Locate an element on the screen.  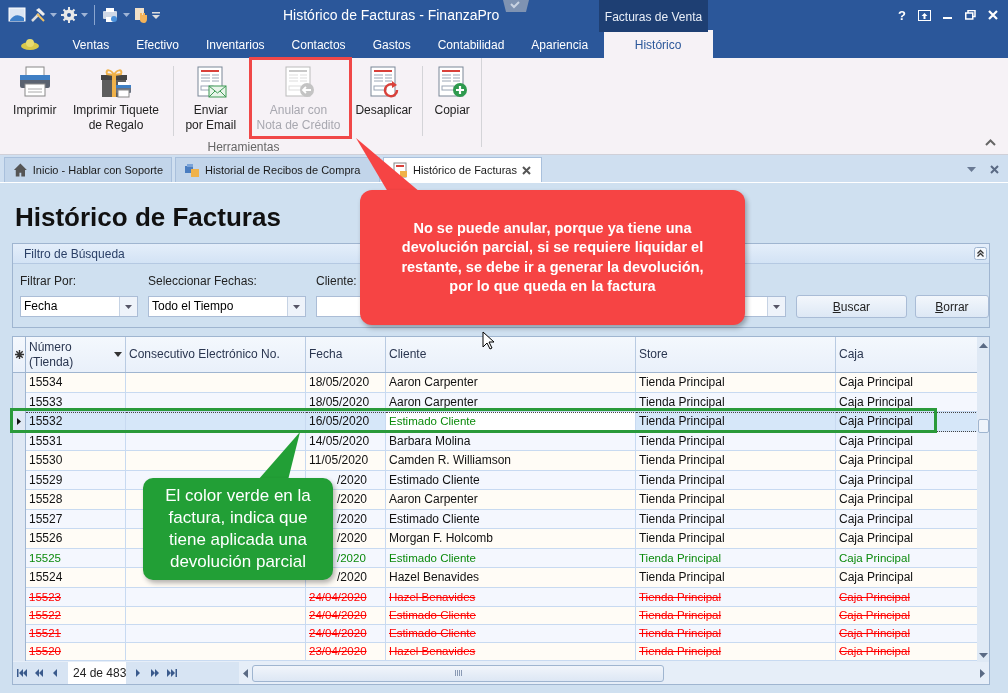
check-dropdown-icon is located at coordinates (516, 6).